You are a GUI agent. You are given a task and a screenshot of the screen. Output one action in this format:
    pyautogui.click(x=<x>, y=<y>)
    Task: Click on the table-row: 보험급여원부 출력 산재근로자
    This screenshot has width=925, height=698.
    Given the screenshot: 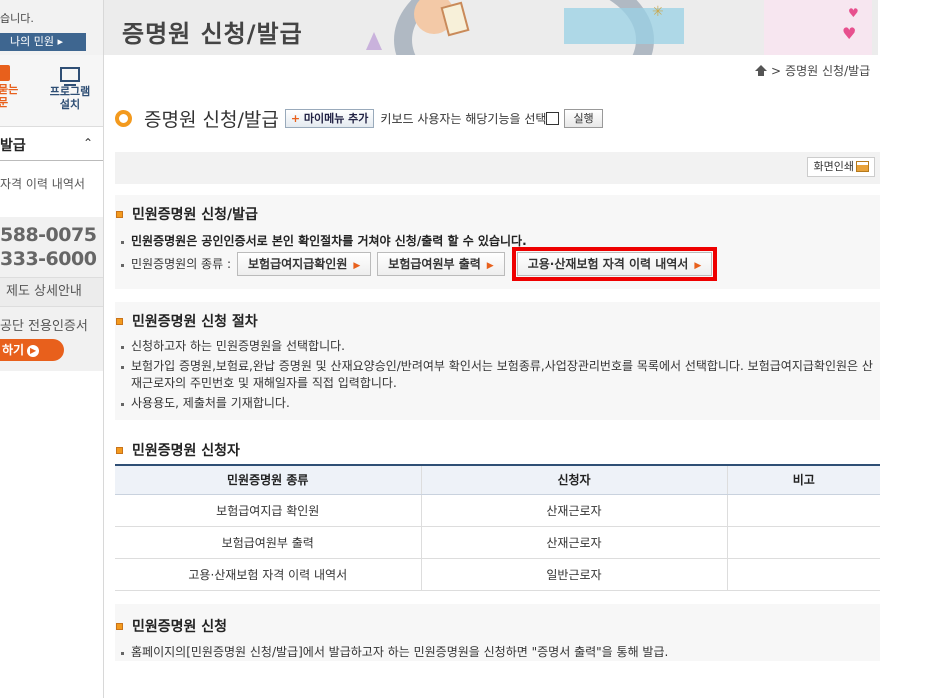 What is the action you would take?
    pyautogui.click(x=497, y=542)
    